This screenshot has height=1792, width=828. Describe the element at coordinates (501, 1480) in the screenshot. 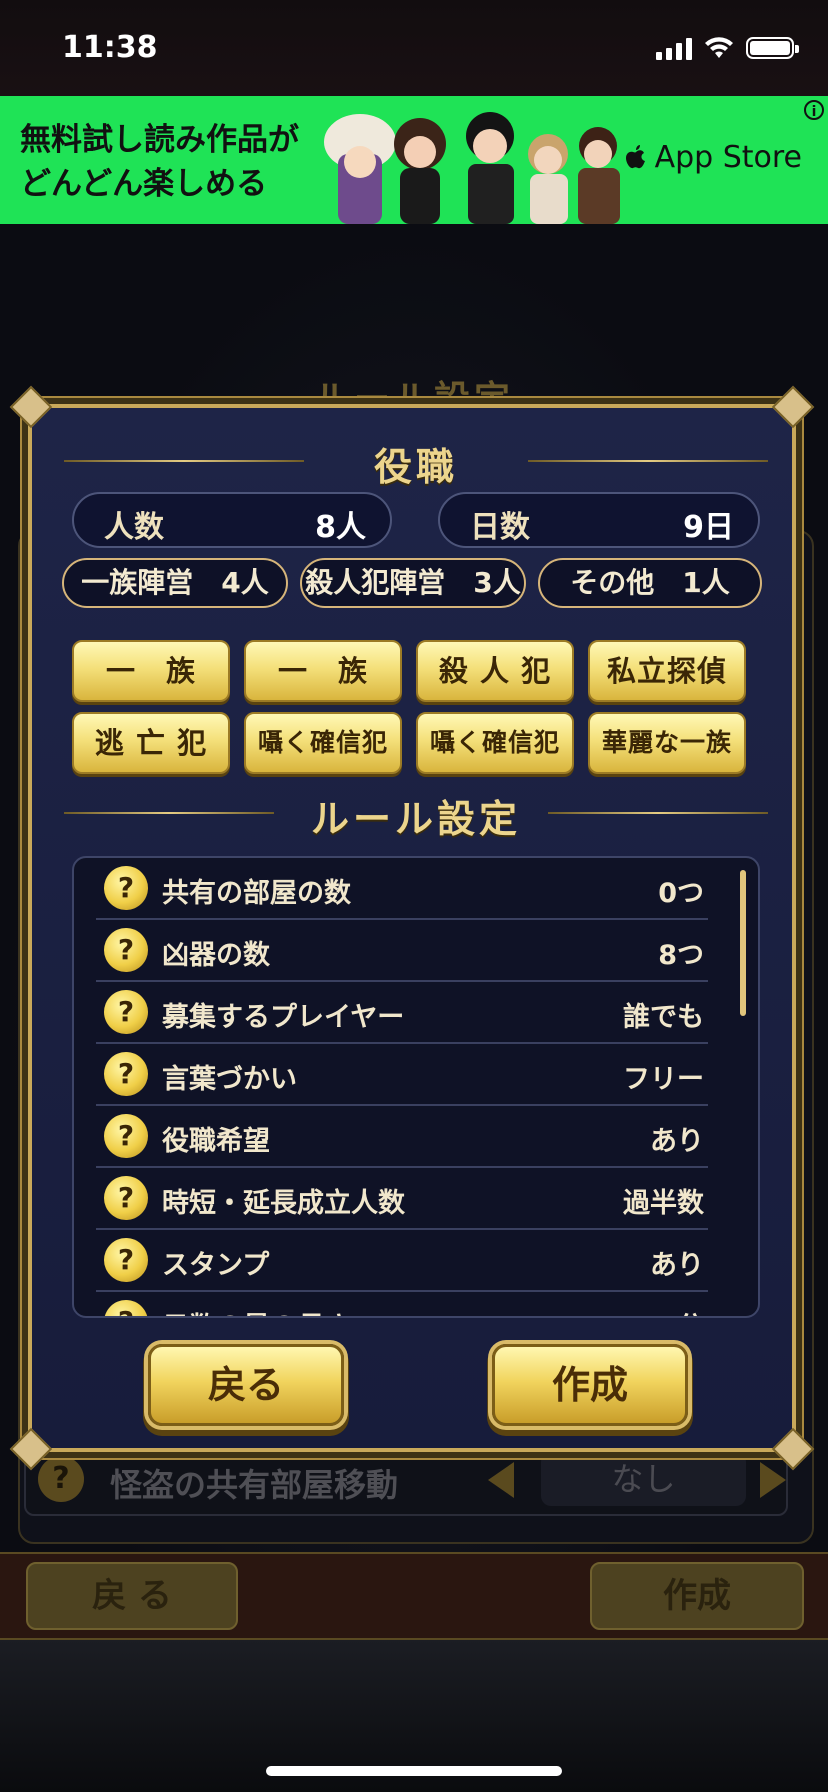

I see `arrow-left-icon` at that location.